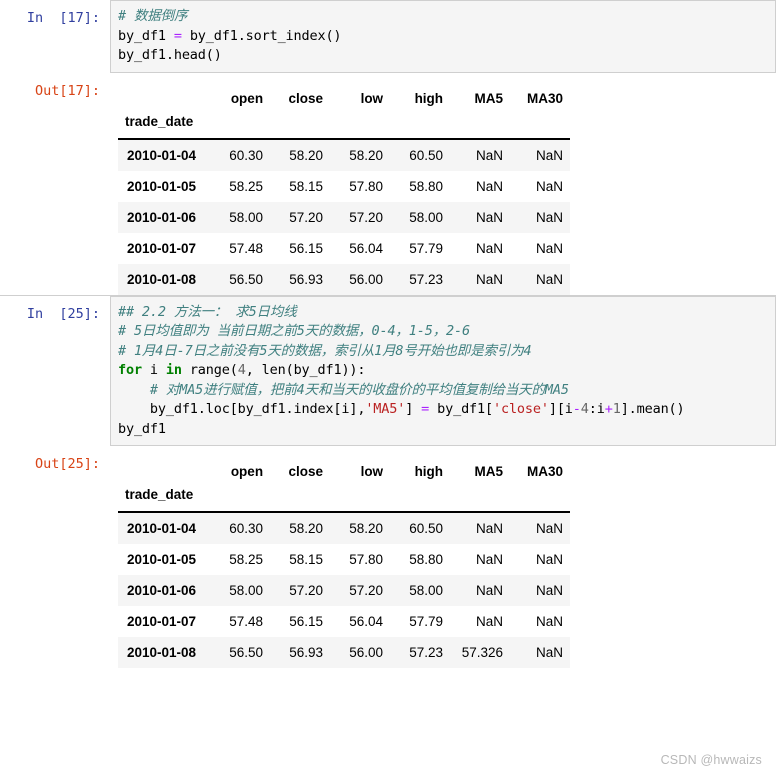 This screenshot has width=776, height=775. Describe the element at coordinates (576, 409) in the screenshot. I see `code-token-op: -` at that location.